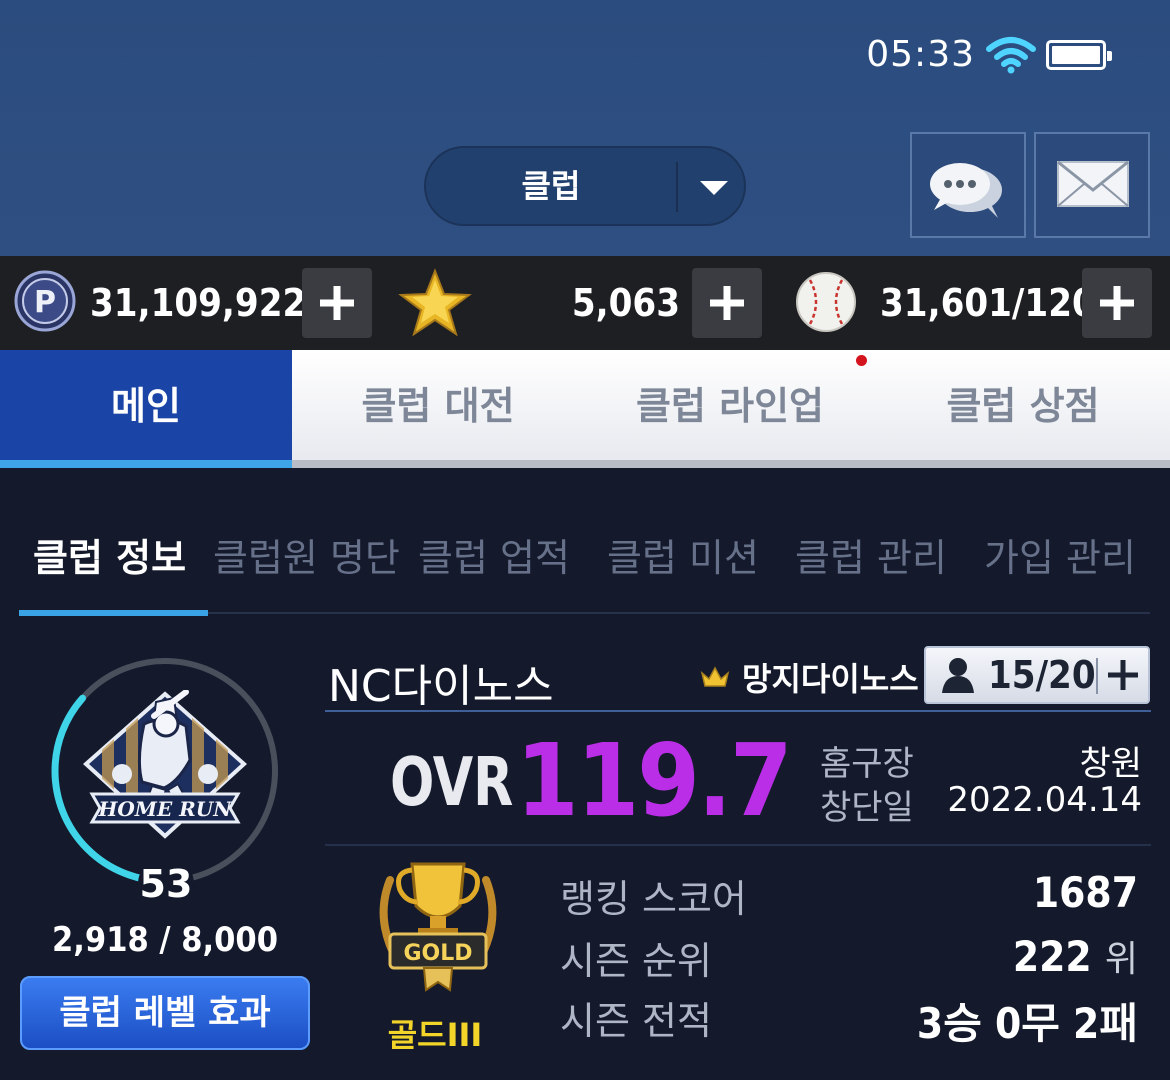 The image size is (1170, 1080). Describe the element at coordinates (714, 188) in the screenshot. I see `chevron-down-icon` at that location.